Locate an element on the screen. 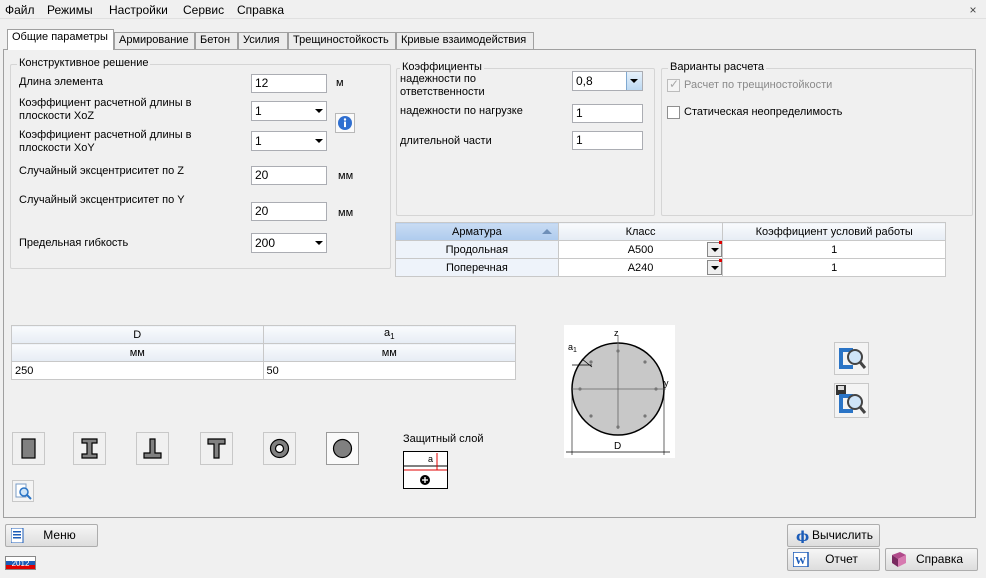 This screenshot has width=986, height=578. diagram-z-label: z is located at coordinates (616, 333).